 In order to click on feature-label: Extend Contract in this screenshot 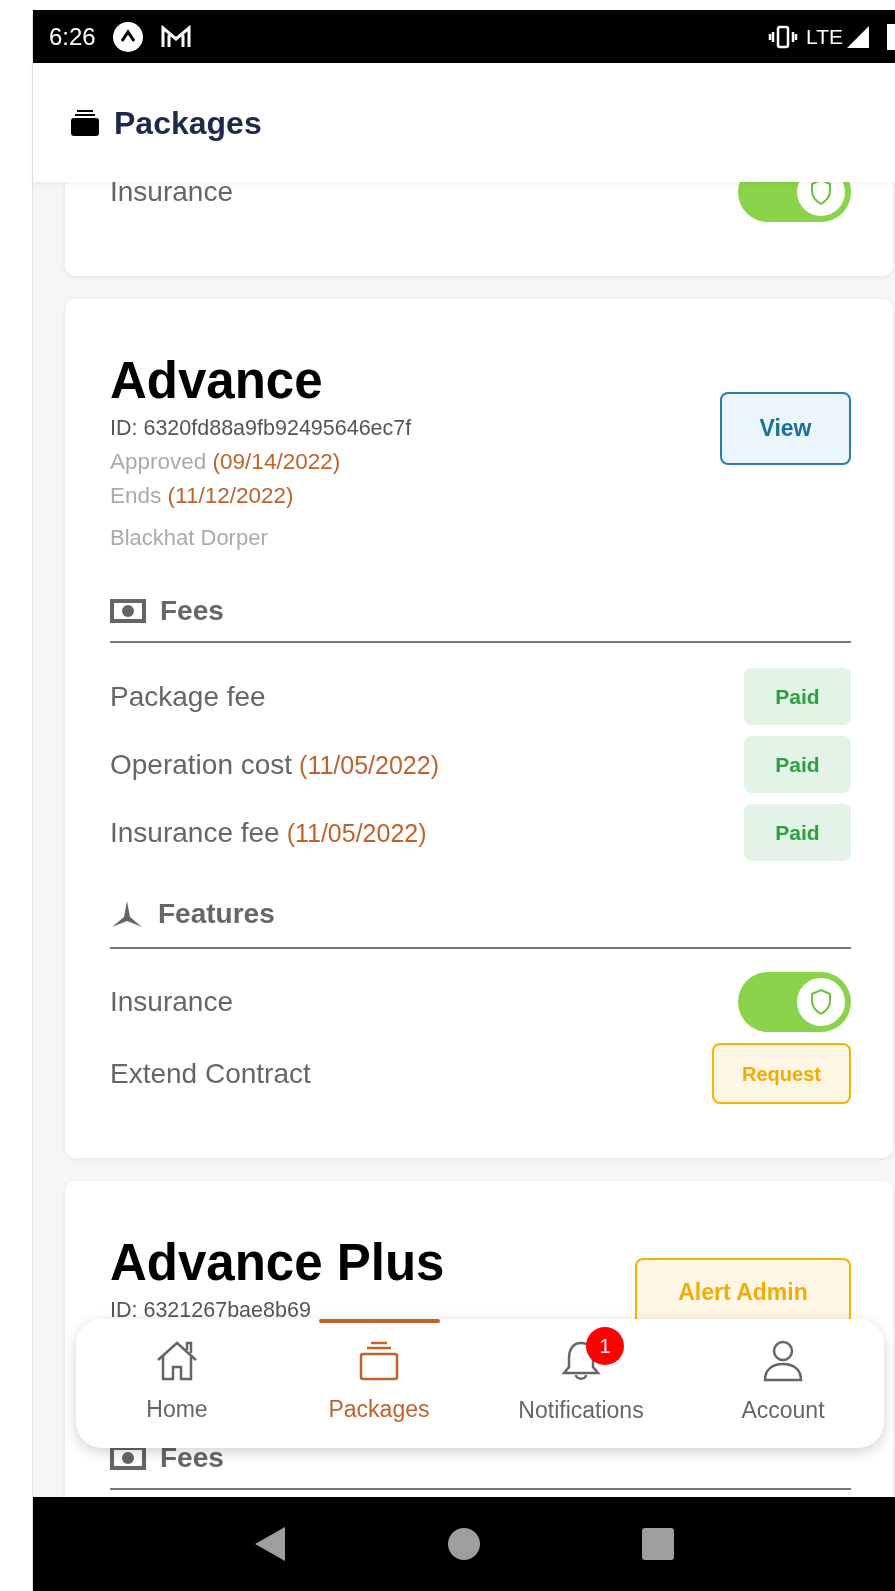, I will do `click(210, 1073)`.